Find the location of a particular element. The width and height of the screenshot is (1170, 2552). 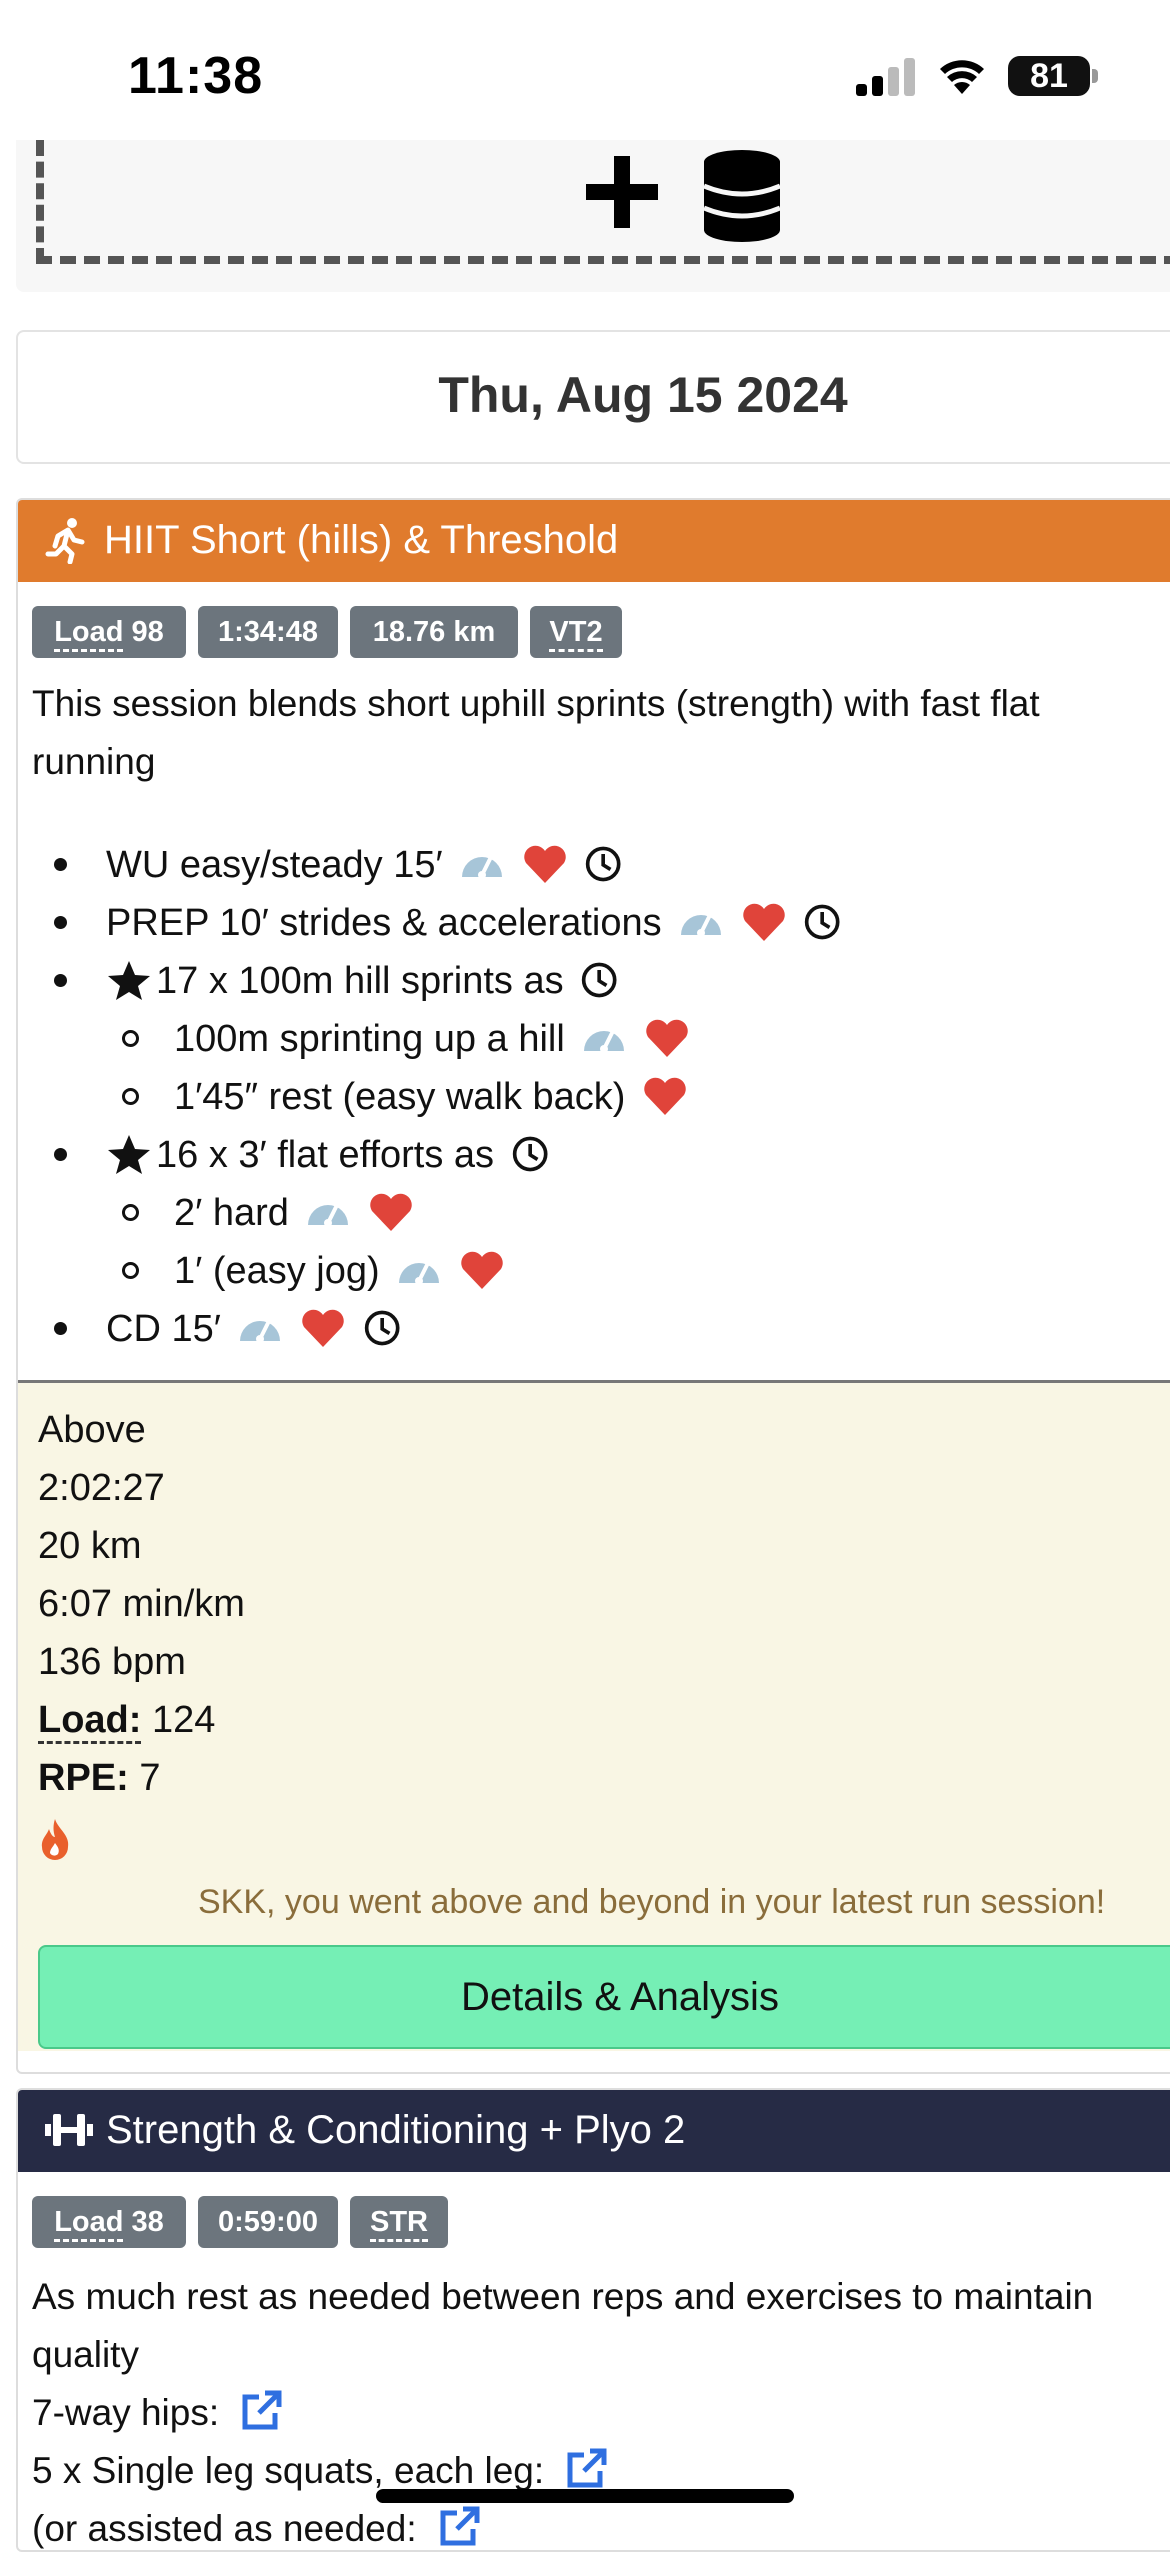

result-rpe: RPE: 7 is located at coordinates (99, 1778).